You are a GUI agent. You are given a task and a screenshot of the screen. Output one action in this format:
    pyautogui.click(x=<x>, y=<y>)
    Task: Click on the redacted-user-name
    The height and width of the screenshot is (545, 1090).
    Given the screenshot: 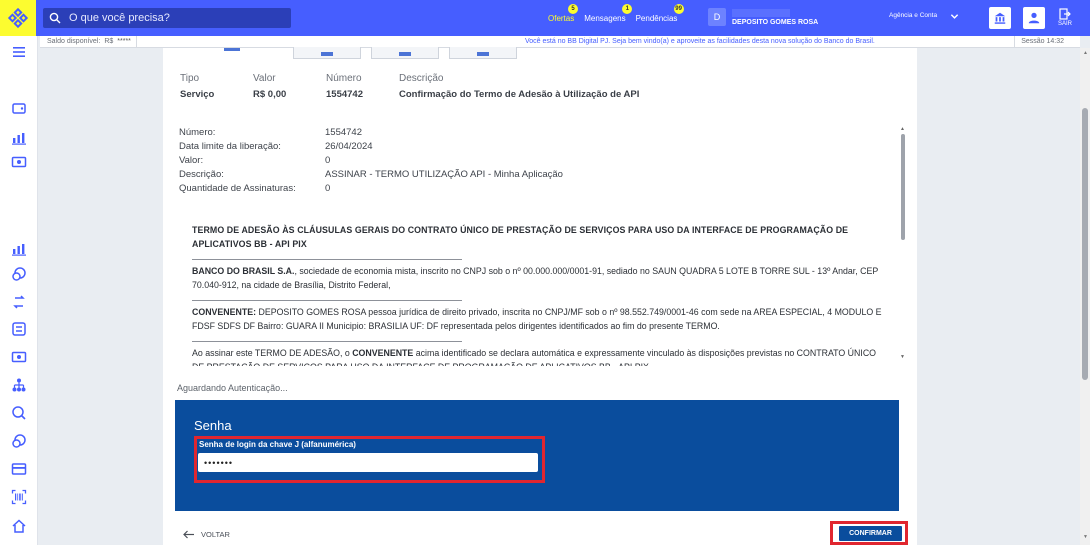 What is the action you would take?
    pyautogui.click(x=761, y=12)
    